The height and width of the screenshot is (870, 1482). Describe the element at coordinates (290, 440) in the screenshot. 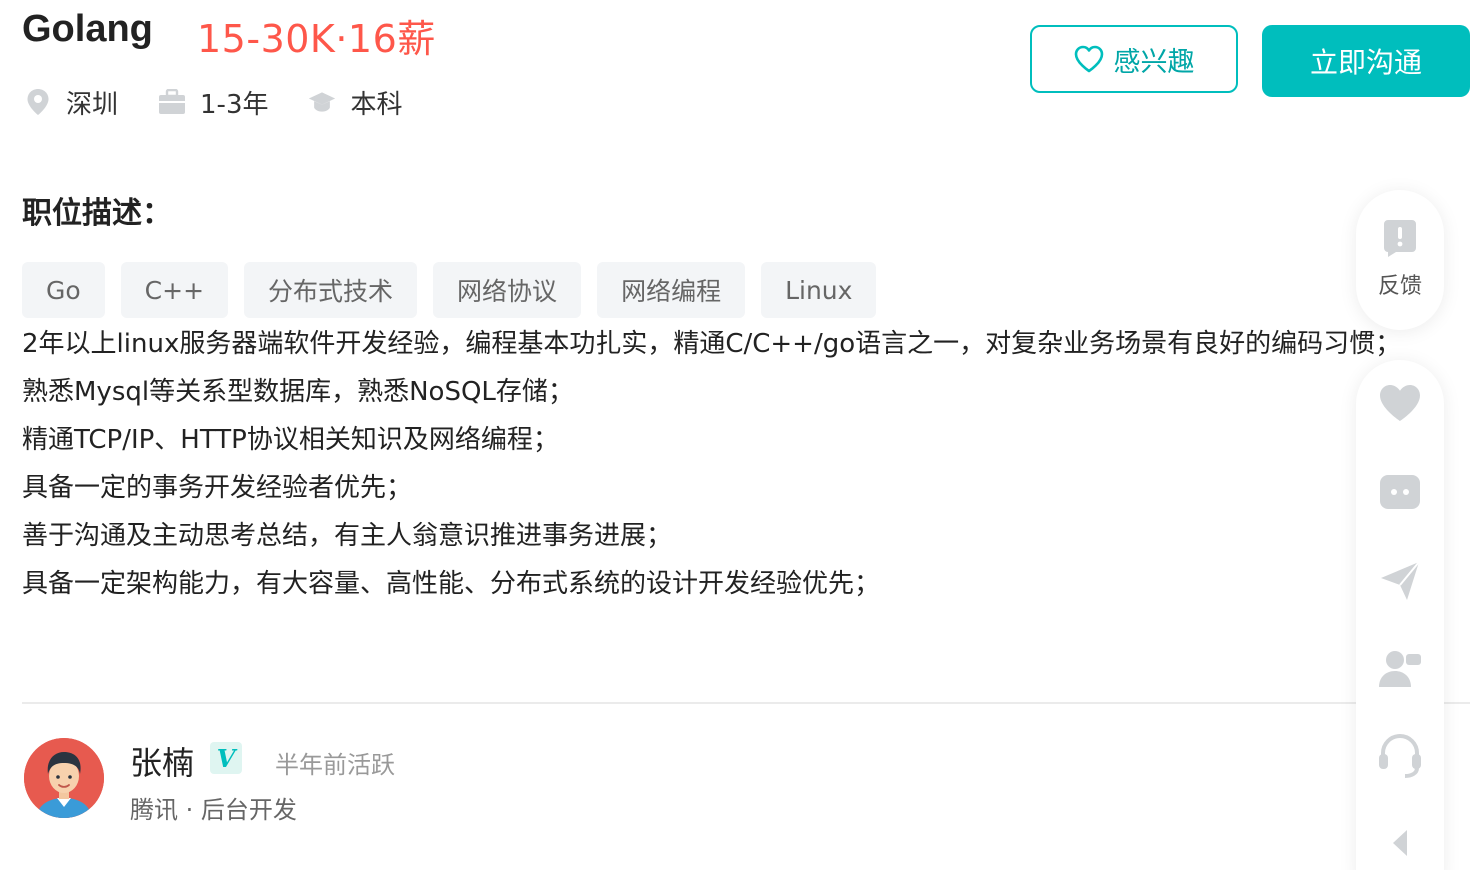

I see `description-line: 精通TCP/IP、HTTP协议相关知识及网络编程；` at that location.